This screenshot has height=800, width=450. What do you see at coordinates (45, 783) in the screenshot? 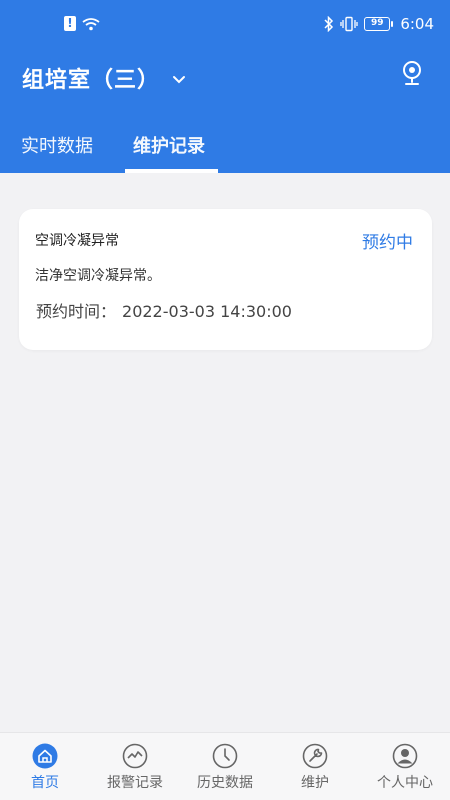
I see `nav-label-home: 首页` at bounding box center [45, 783].